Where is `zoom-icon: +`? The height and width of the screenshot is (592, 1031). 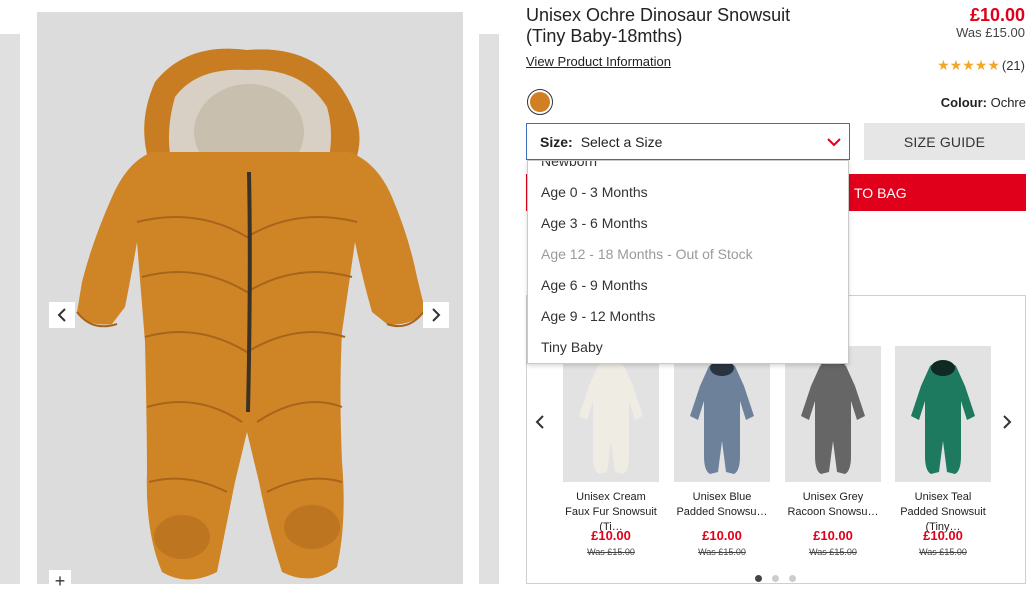
zoom-icon: + is located at coordinates (60, 581).